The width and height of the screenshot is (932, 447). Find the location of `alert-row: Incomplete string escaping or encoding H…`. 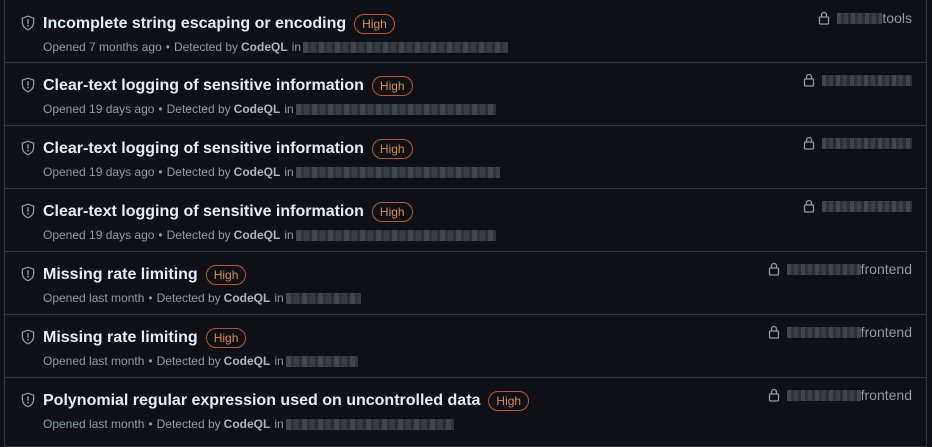

alert-row: Incomplete string escaping or encoding H… is located at coordinates (465, 31).